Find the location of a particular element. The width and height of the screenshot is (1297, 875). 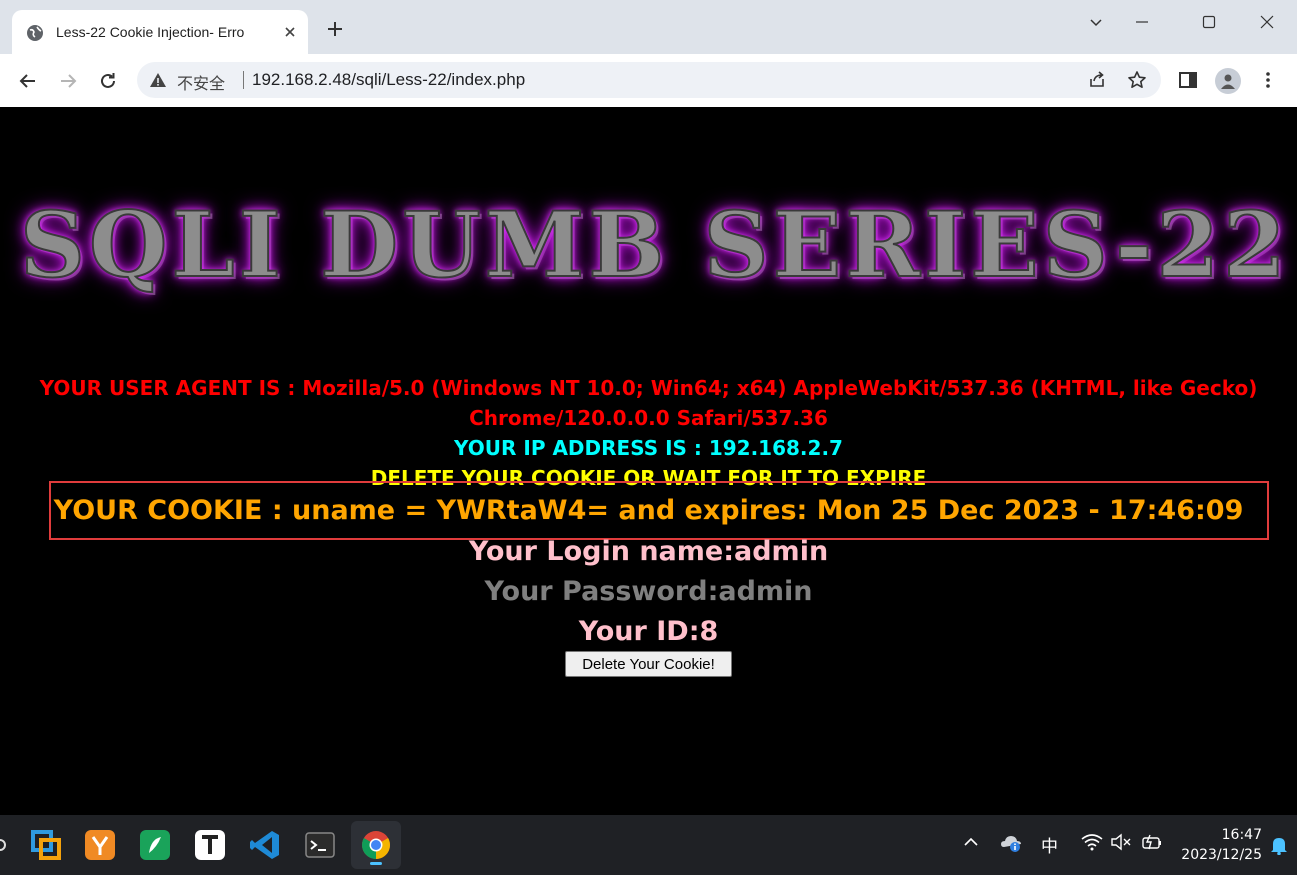

typora-app-icon is located at coordinates (210, 845).